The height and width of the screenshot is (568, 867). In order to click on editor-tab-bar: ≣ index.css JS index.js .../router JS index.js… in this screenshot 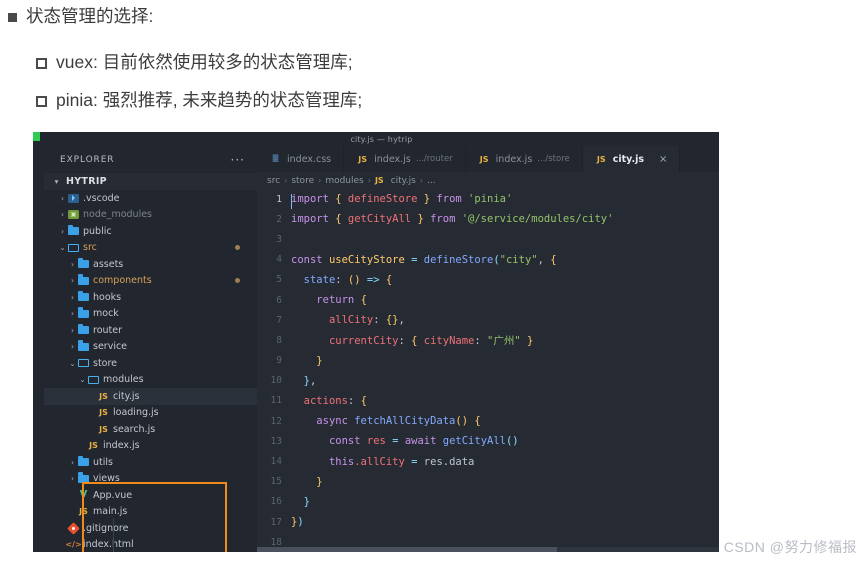, I will do `click(488, 159)`.